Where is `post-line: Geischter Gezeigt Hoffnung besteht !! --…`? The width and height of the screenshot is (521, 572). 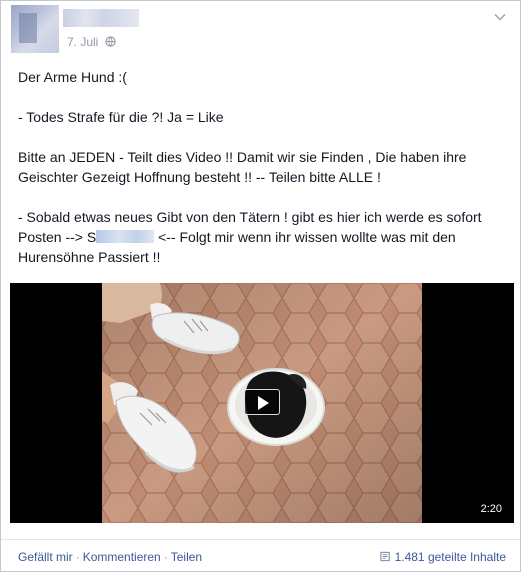
post-line: Geischter Gezeigt Hoffnung besteht !! --… is located at coordinates (199, 177).